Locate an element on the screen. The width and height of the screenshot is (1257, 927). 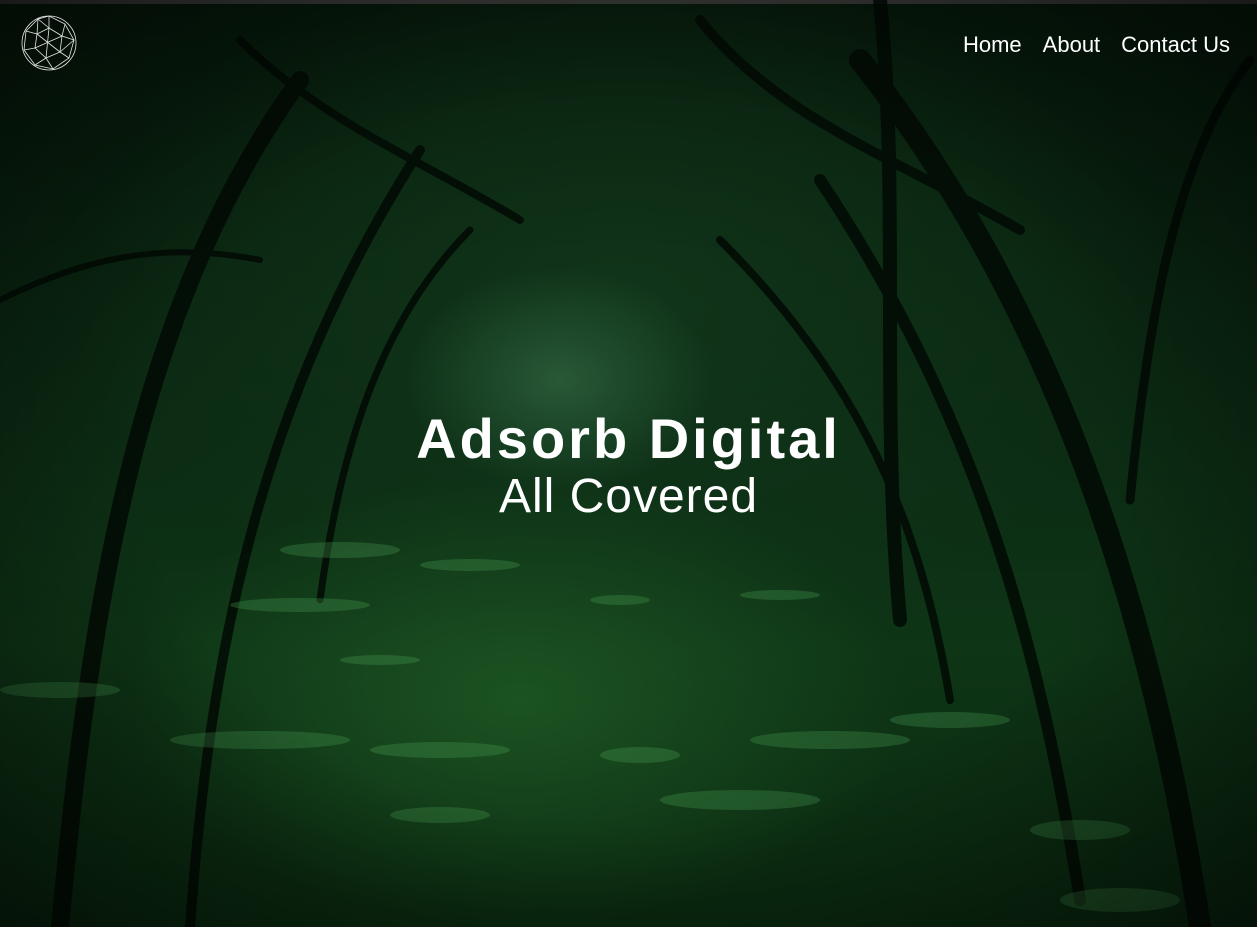
geodesic-sphere-icon is located at coordinates (49, 43).